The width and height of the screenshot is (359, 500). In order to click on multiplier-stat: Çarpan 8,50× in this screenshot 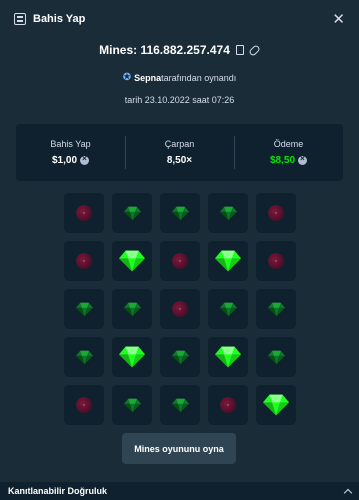, I will do `click(179, 152)`.